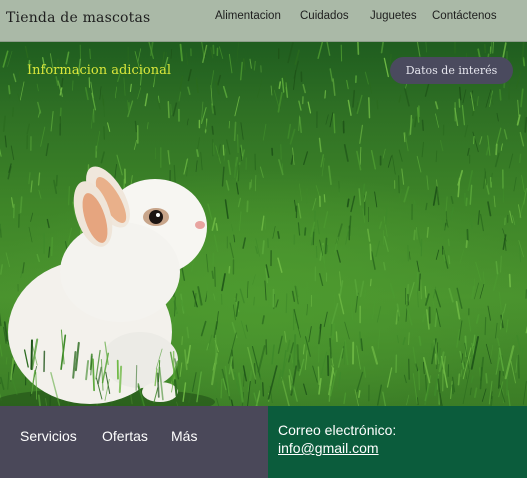  Describe the element at coordinates (248, 16) in the screenshot. I see `nav-item-alimentacion: Alimentacion` at that location.